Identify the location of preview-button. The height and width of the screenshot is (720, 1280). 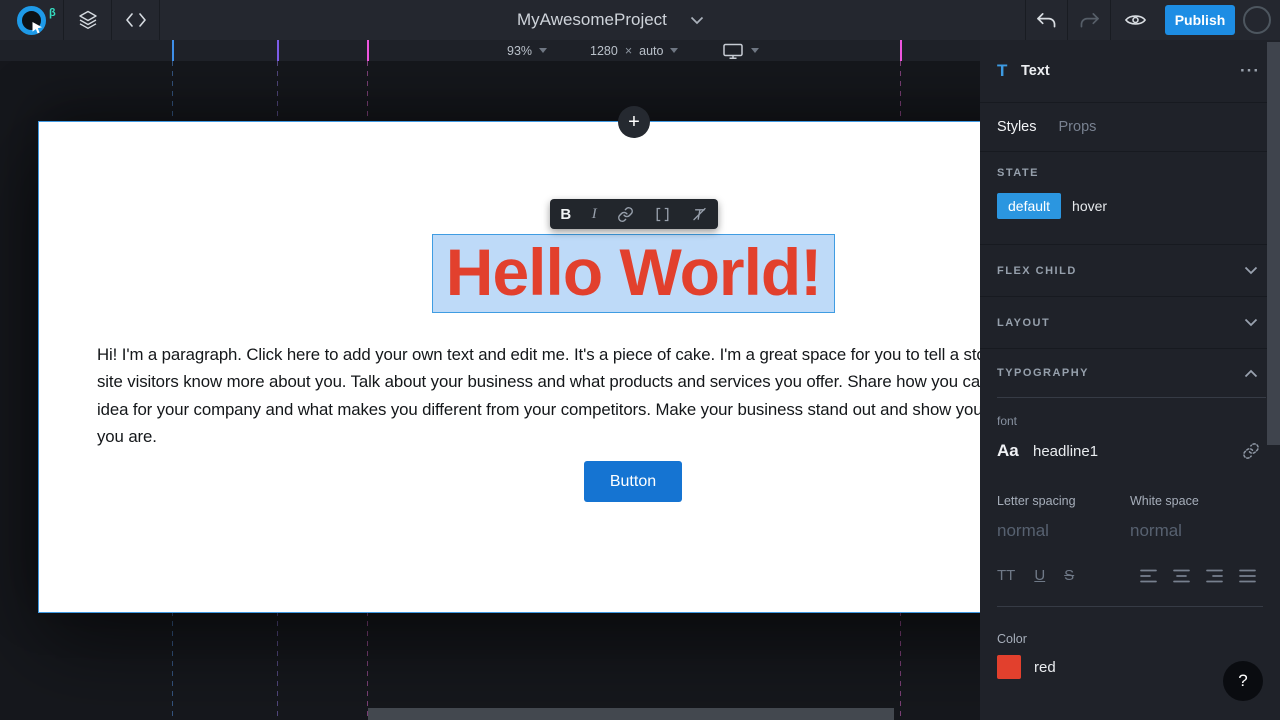
(1135, 20).